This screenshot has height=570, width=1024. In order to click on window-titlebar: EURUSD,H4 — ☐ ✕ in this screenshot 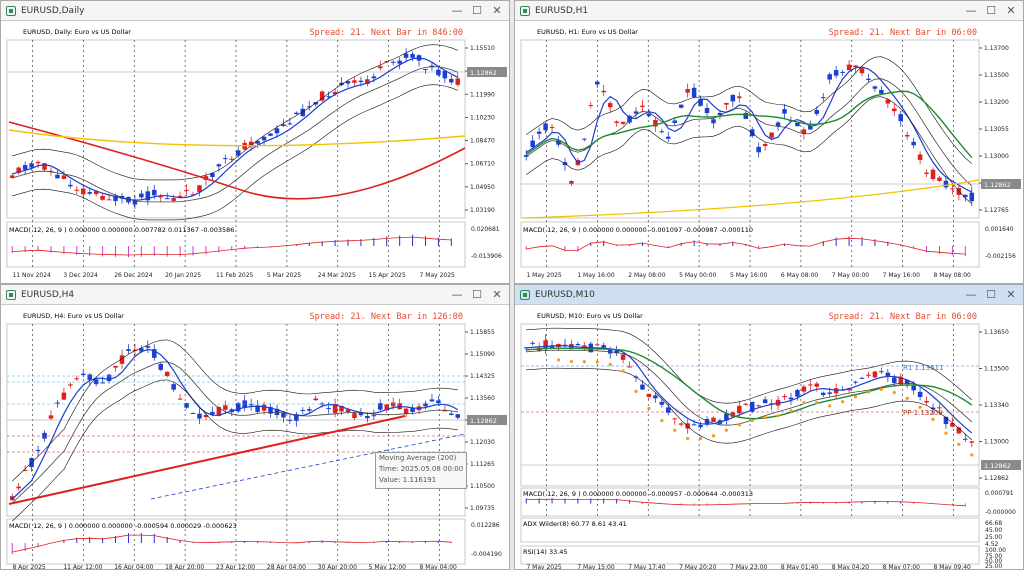, I will do `click(255, 295)`.